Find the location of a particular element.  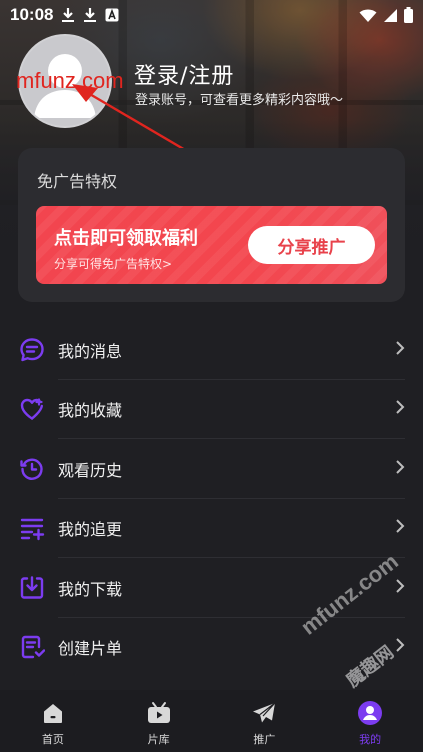

login-register-link: 登录/注册 is located at coordinates (184, 74).